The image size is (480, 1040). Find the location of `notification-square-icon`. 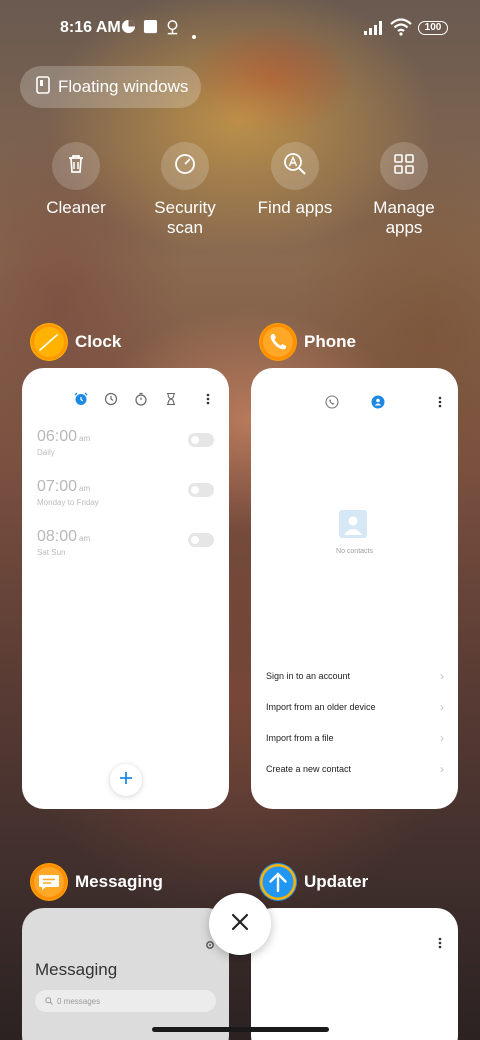

notification-square-icon is located at coordinates (150, 29).